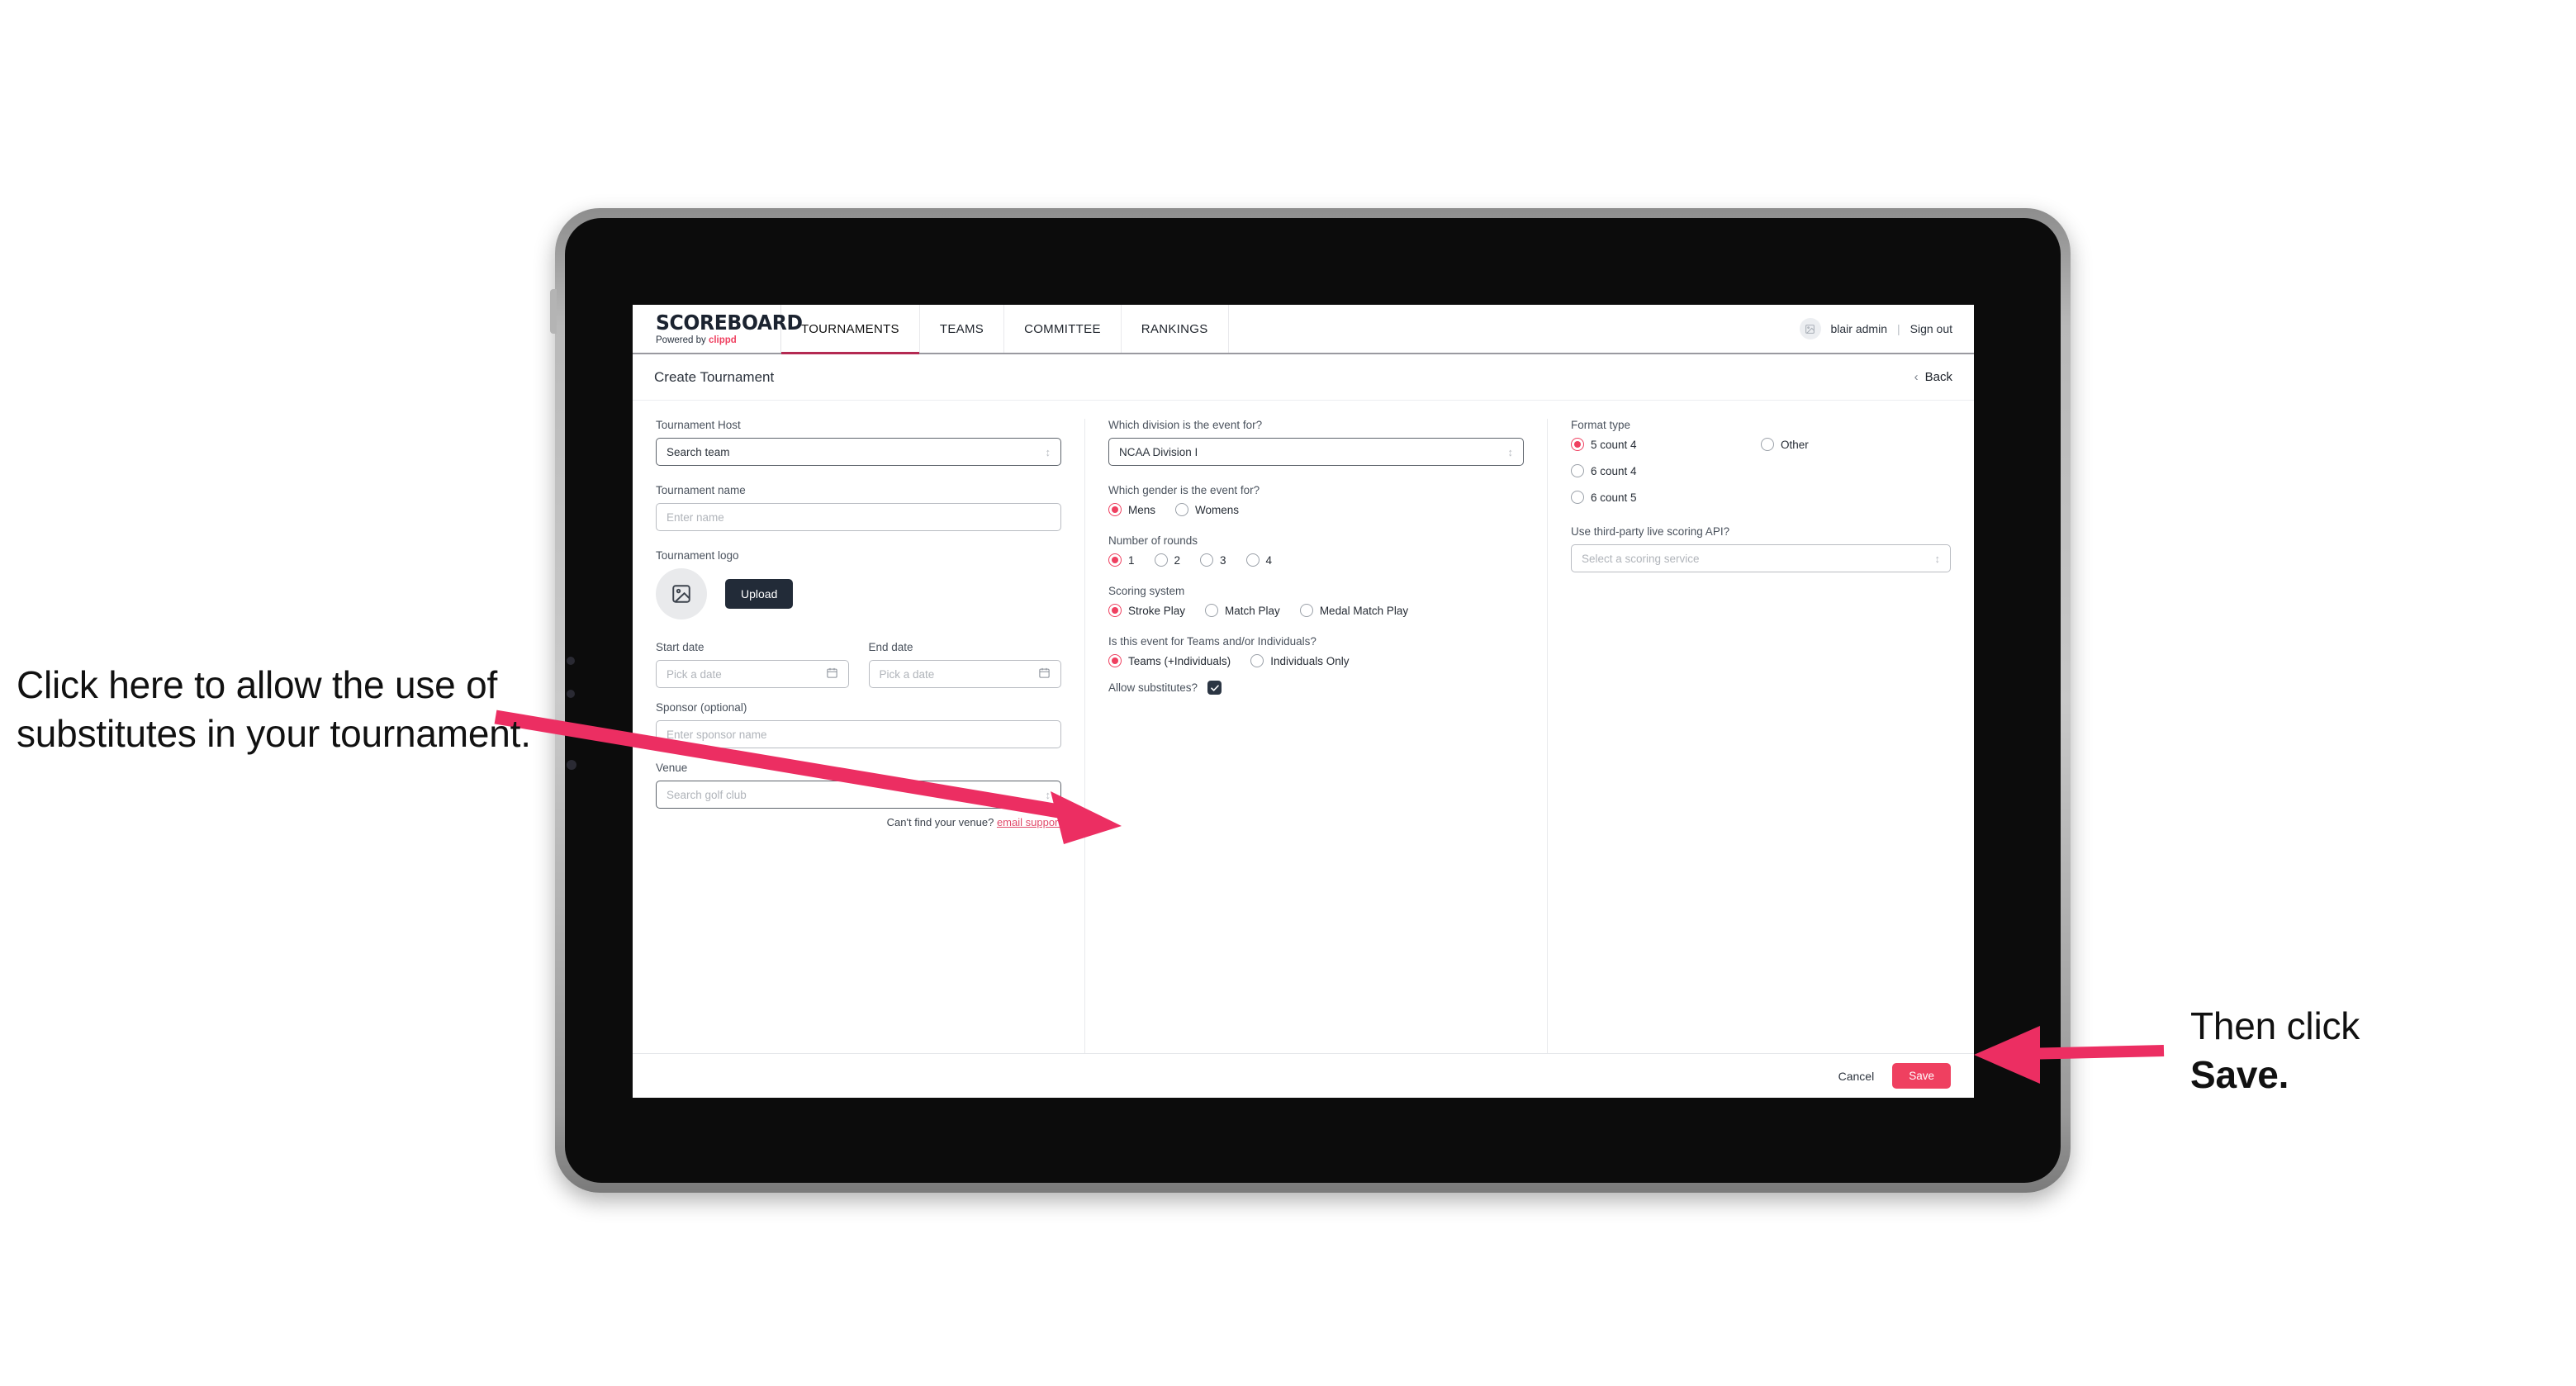 This screenshot has height=1386, width=2576. What do you see at coordinates (2363, 1050) in the screenshot?
I see `annotation-right-text: Then click Save.` at bounding box center [2363, 1050].